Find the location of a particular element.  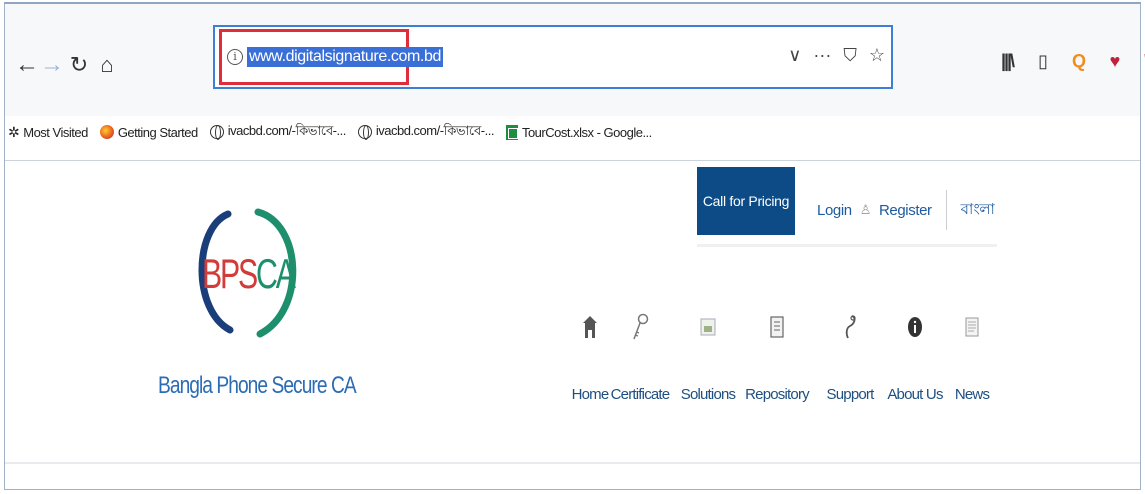

register-link: Register is located at coordinates (905, 210).